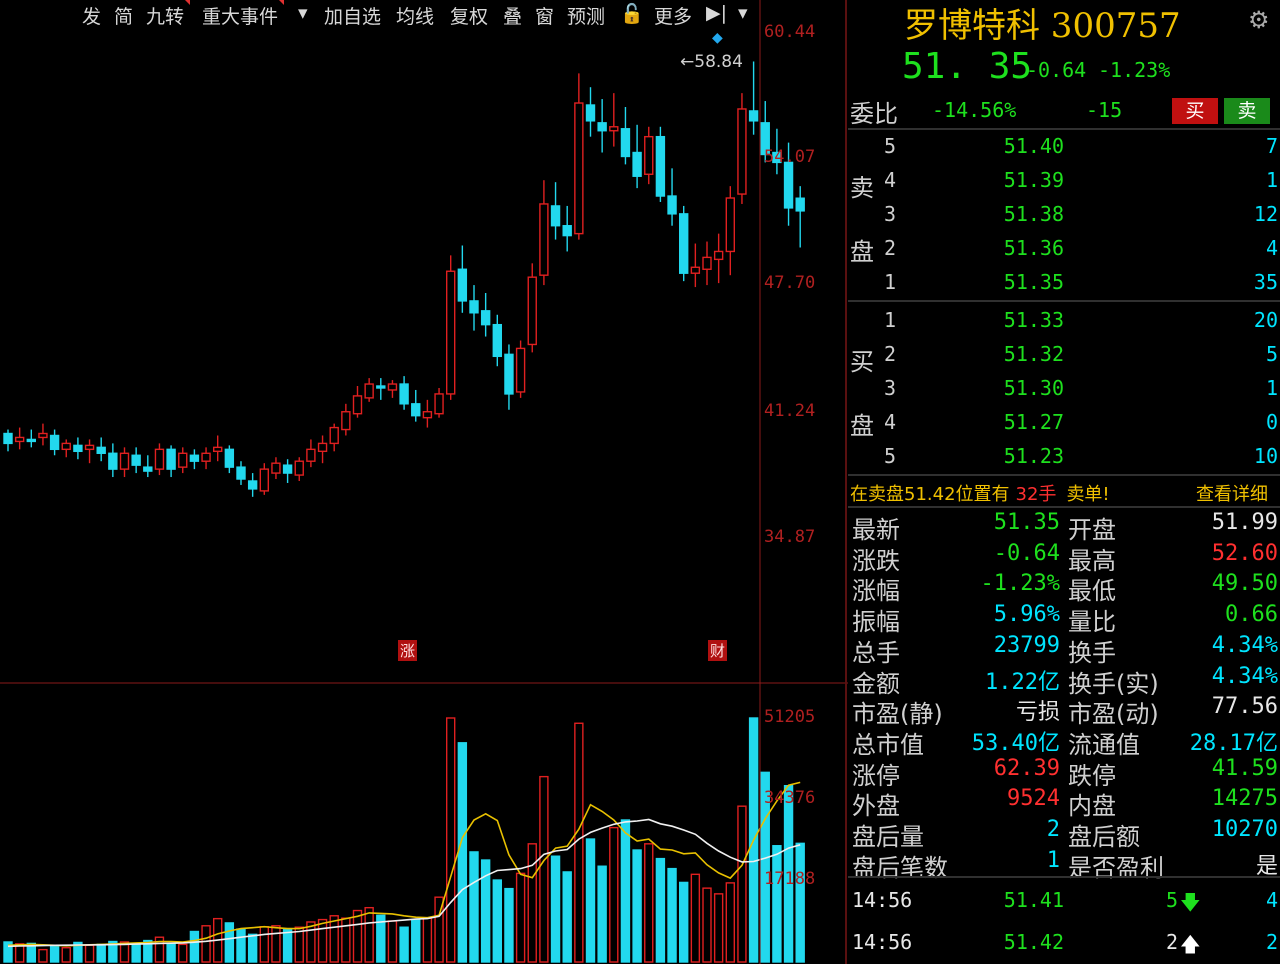 This screenshot has height=964, width=1280. Describe the element at coordinates (168, 14) in the screenshot. I see `toolbar-item: 九转` at that location.